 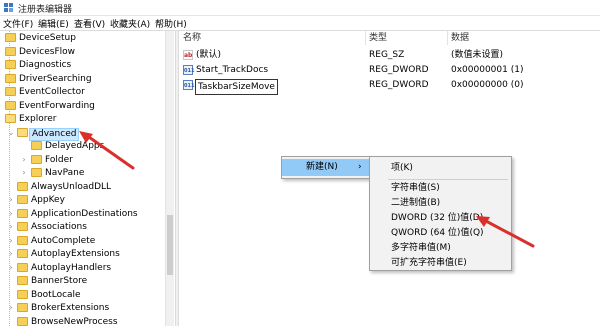 I want to click on tree-item: › AutoComplete, so click(x=82, y=242).